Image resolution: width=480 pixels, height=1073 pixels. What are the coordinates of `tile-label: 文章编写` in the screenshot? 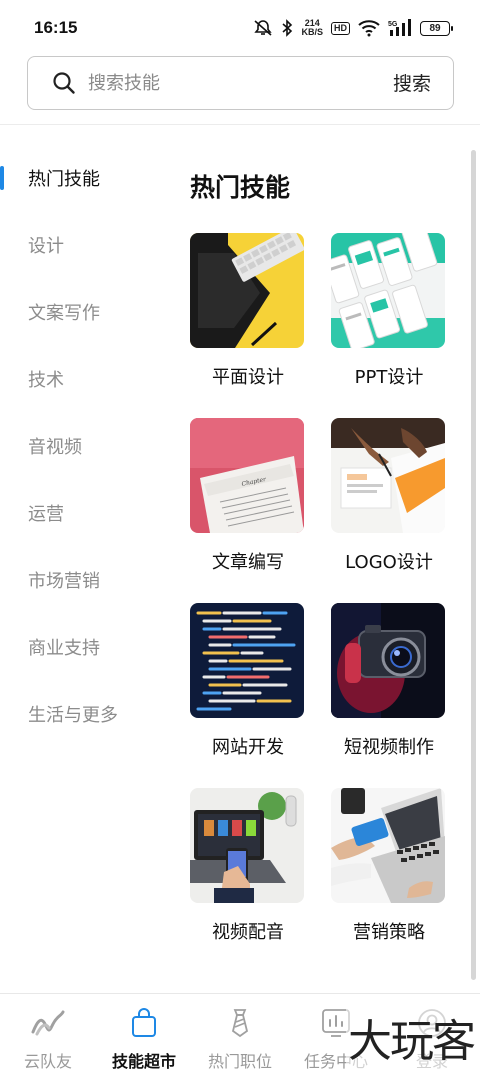 It's located at (248, 562).